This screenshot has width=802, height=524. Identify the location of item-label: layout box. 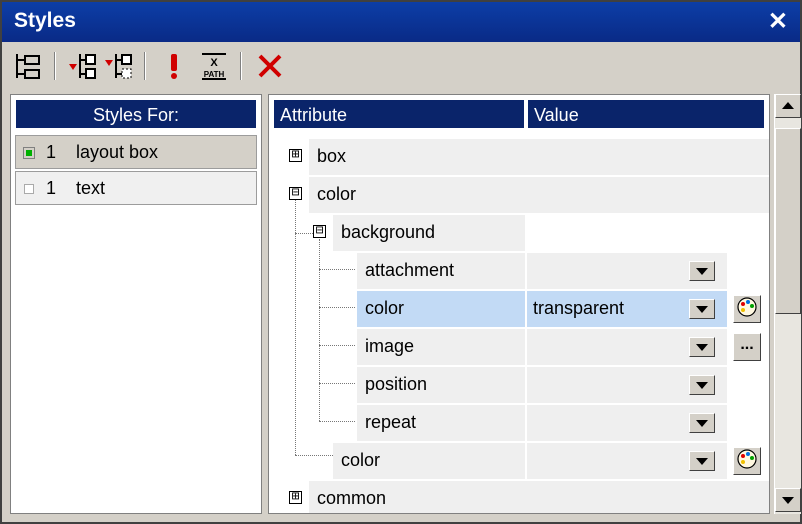
(117, 152).